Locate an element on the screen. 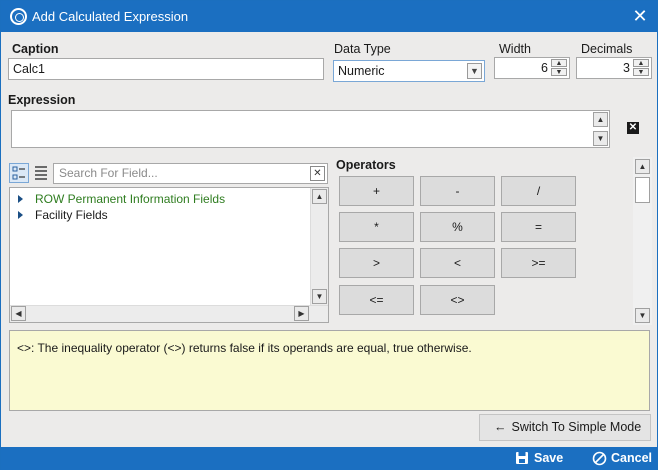 This screenshot has width=658, height=470. tree-item-label: ROW Permanent Information Fields is located at coordinates (130, 199).